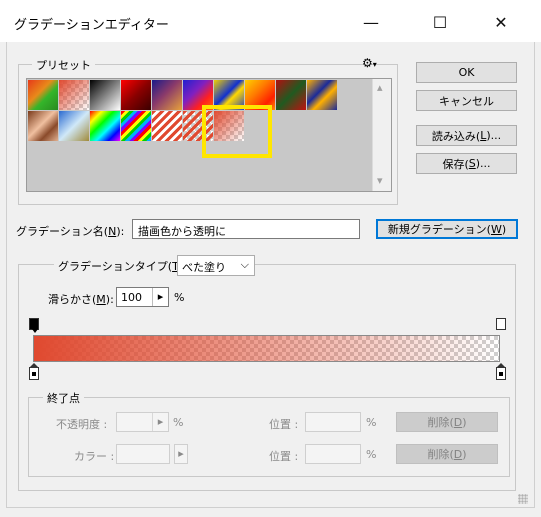 The height and width of the screenshot is (517, 541). What do you see at coordinates (455, 164) in the screenshot?
I see `save-label: 保存(` at bounding box center [455, 164].